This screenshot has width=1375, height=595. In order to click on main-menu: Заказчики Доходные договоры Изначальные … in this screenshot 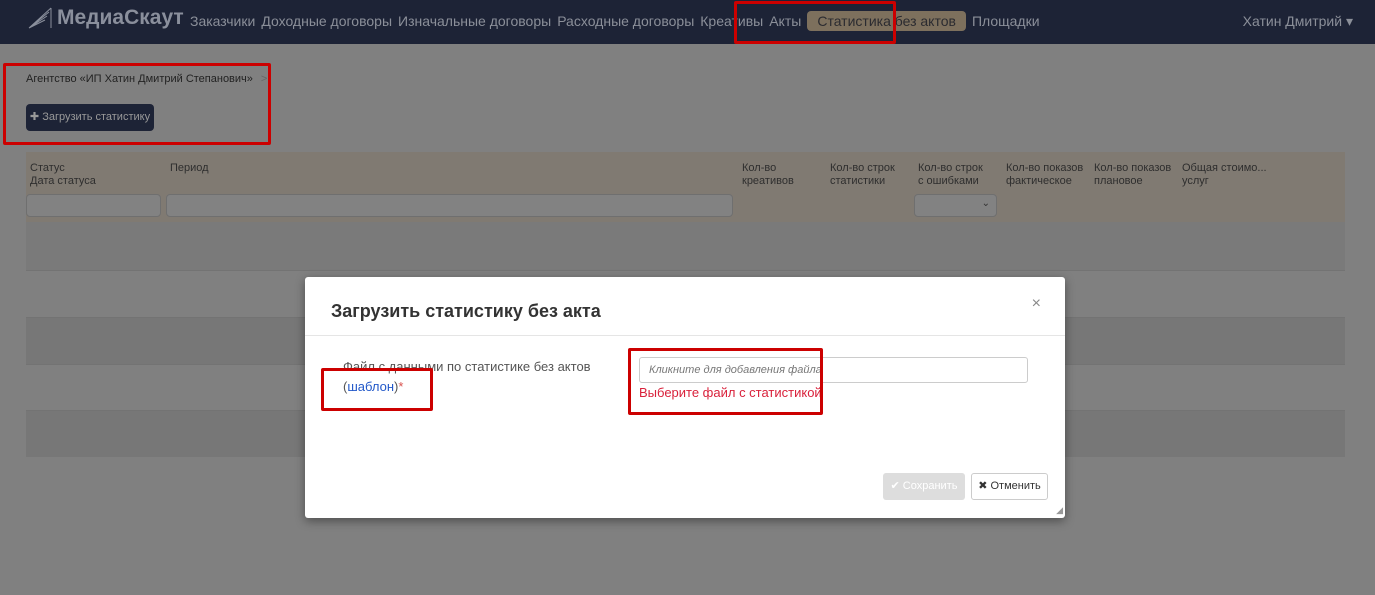, I will do `click(615, 21)`.